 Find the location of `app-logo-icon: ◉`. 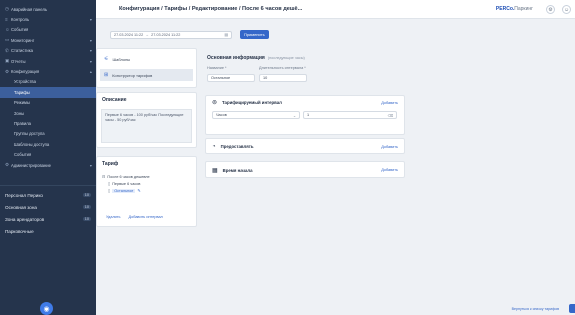

app-logo-icon: ◉ is located at coordinates (46, 308).